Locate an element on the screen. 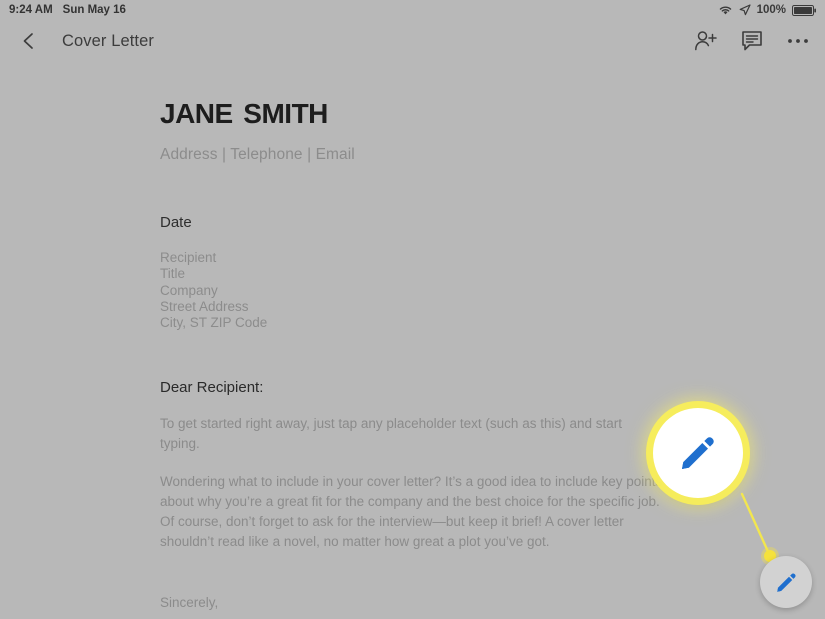  document-salutation: Dear Recipient: is located at coordinates (481, 387).